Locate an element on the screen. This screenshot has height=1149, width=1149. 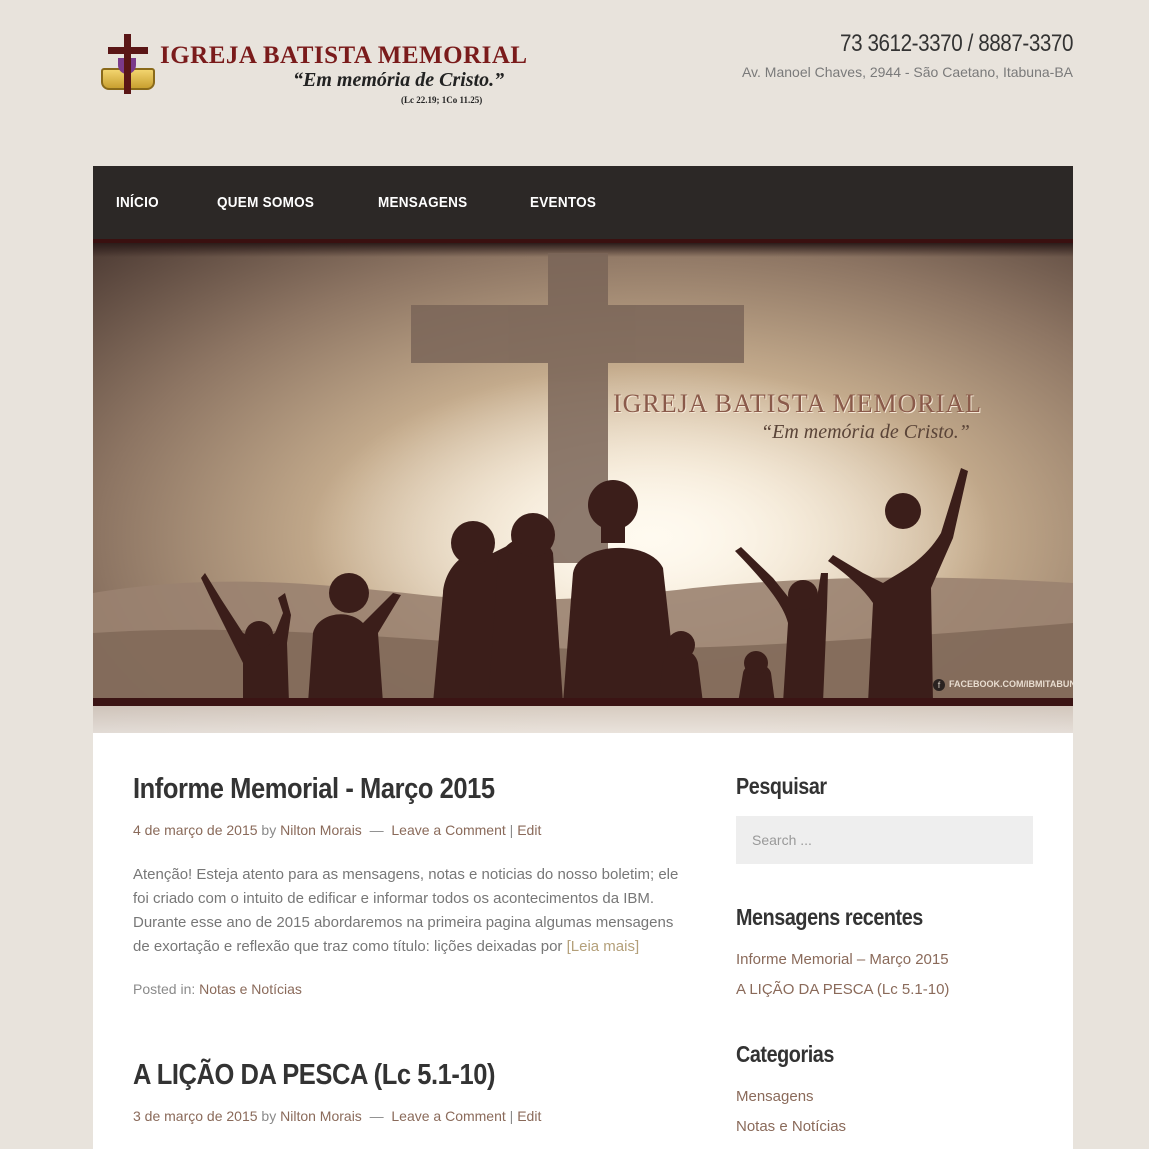
logo-tagline: “Em memória de Cristo.” is located at coordinates (399, 80).